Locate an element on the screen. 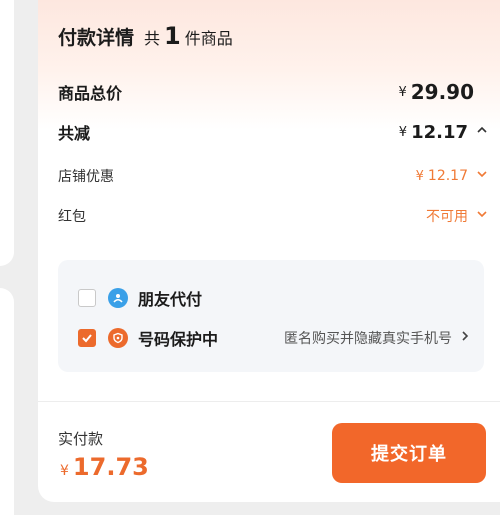  payment-details-header: 付款详情 共 1 件商品 is located at coordinates (145, 38).